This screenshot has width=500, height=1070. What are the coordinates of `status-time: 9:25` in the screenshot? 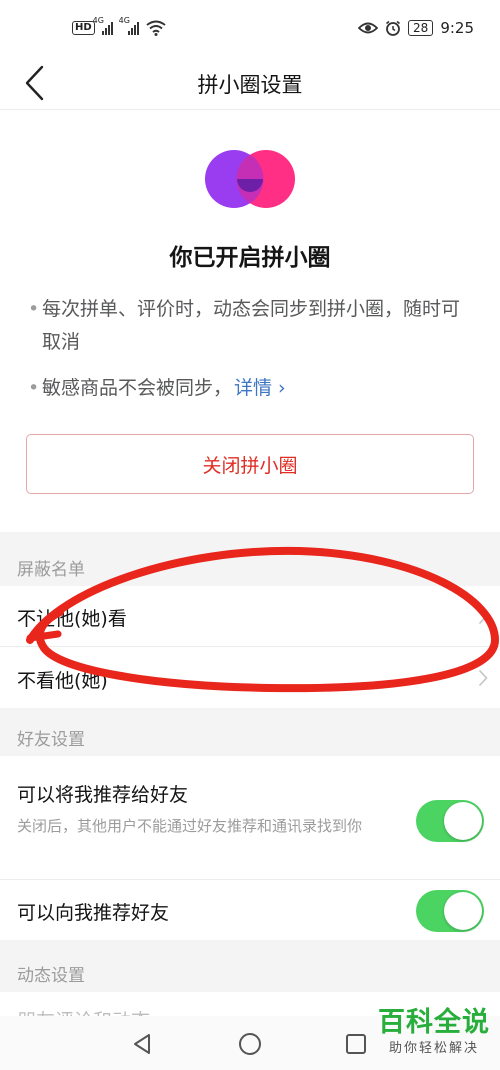 It's located at (457, 28).